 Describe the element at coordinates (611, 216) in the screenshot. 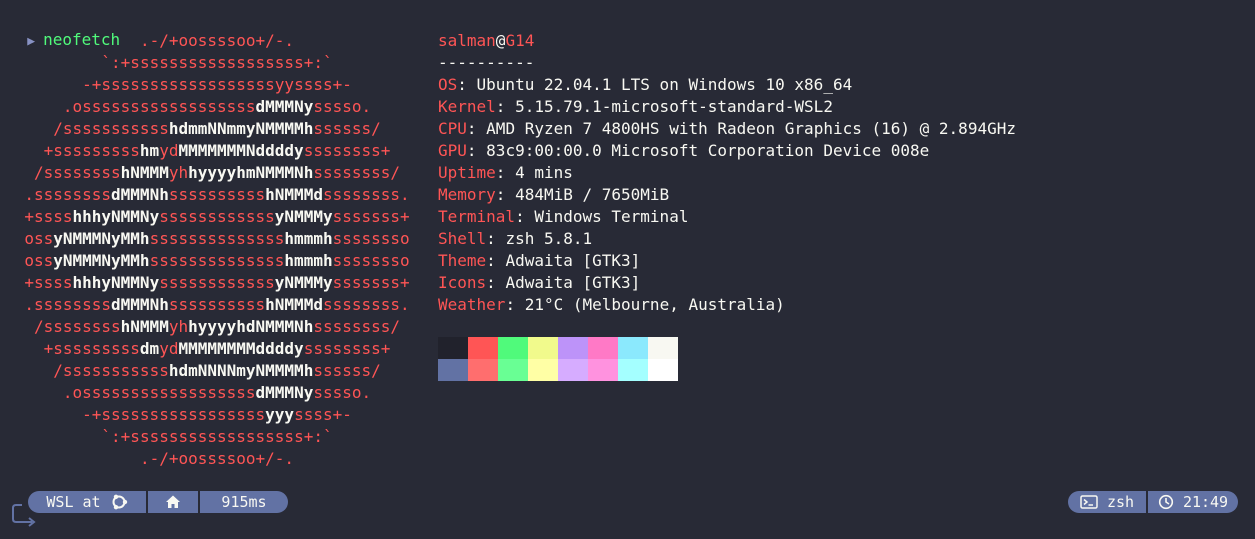

I see `info-value: Windows Terminal` at that location.